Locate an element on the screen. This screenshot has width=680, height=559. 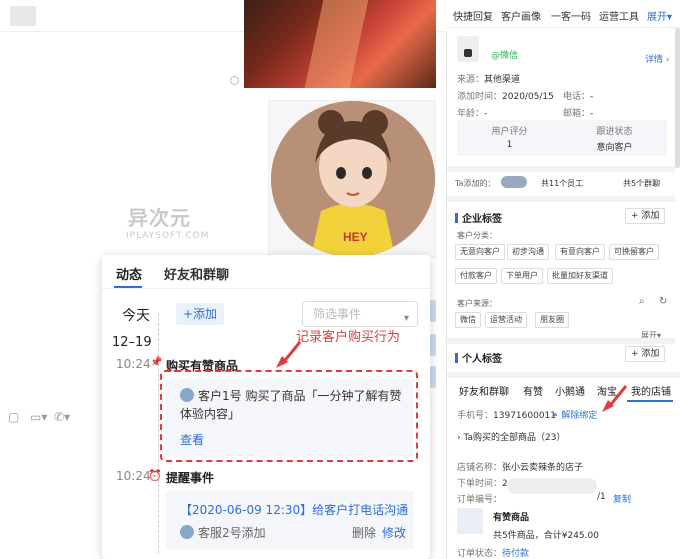
staff-count: 共11个员工 is located at coordinates (562, 183).